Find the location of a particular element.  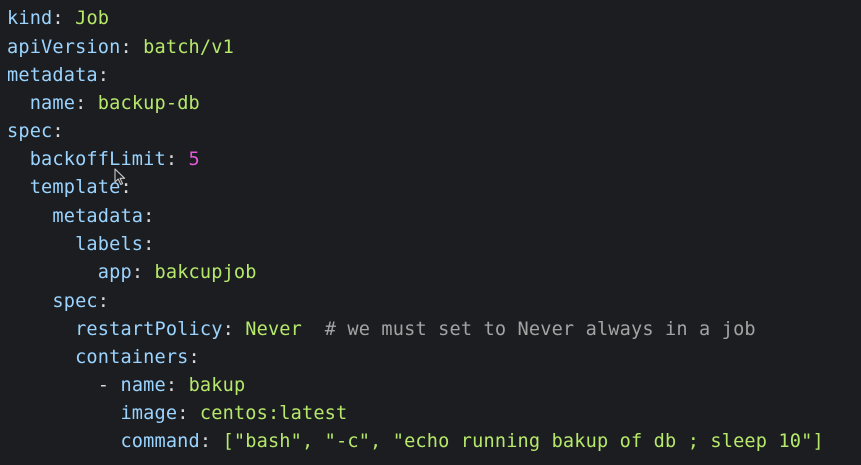

yaml-value: Job is located at coordinates (92, 18).